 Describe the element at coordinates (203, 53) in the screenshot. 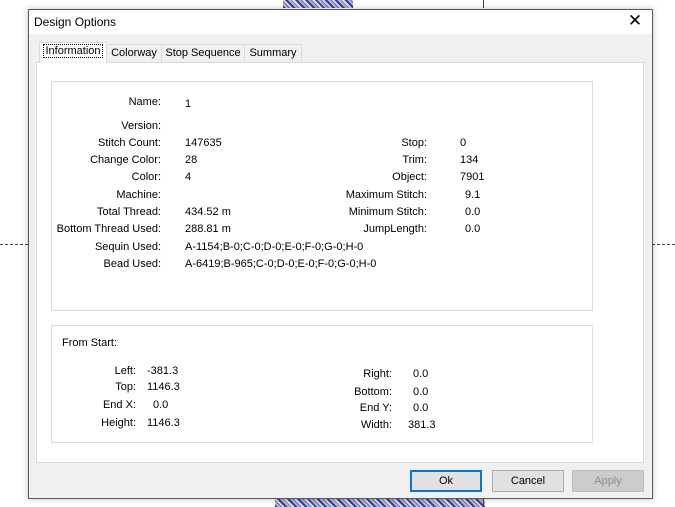

I see `tab-stop-sequence: Stop Sequence` at that location.